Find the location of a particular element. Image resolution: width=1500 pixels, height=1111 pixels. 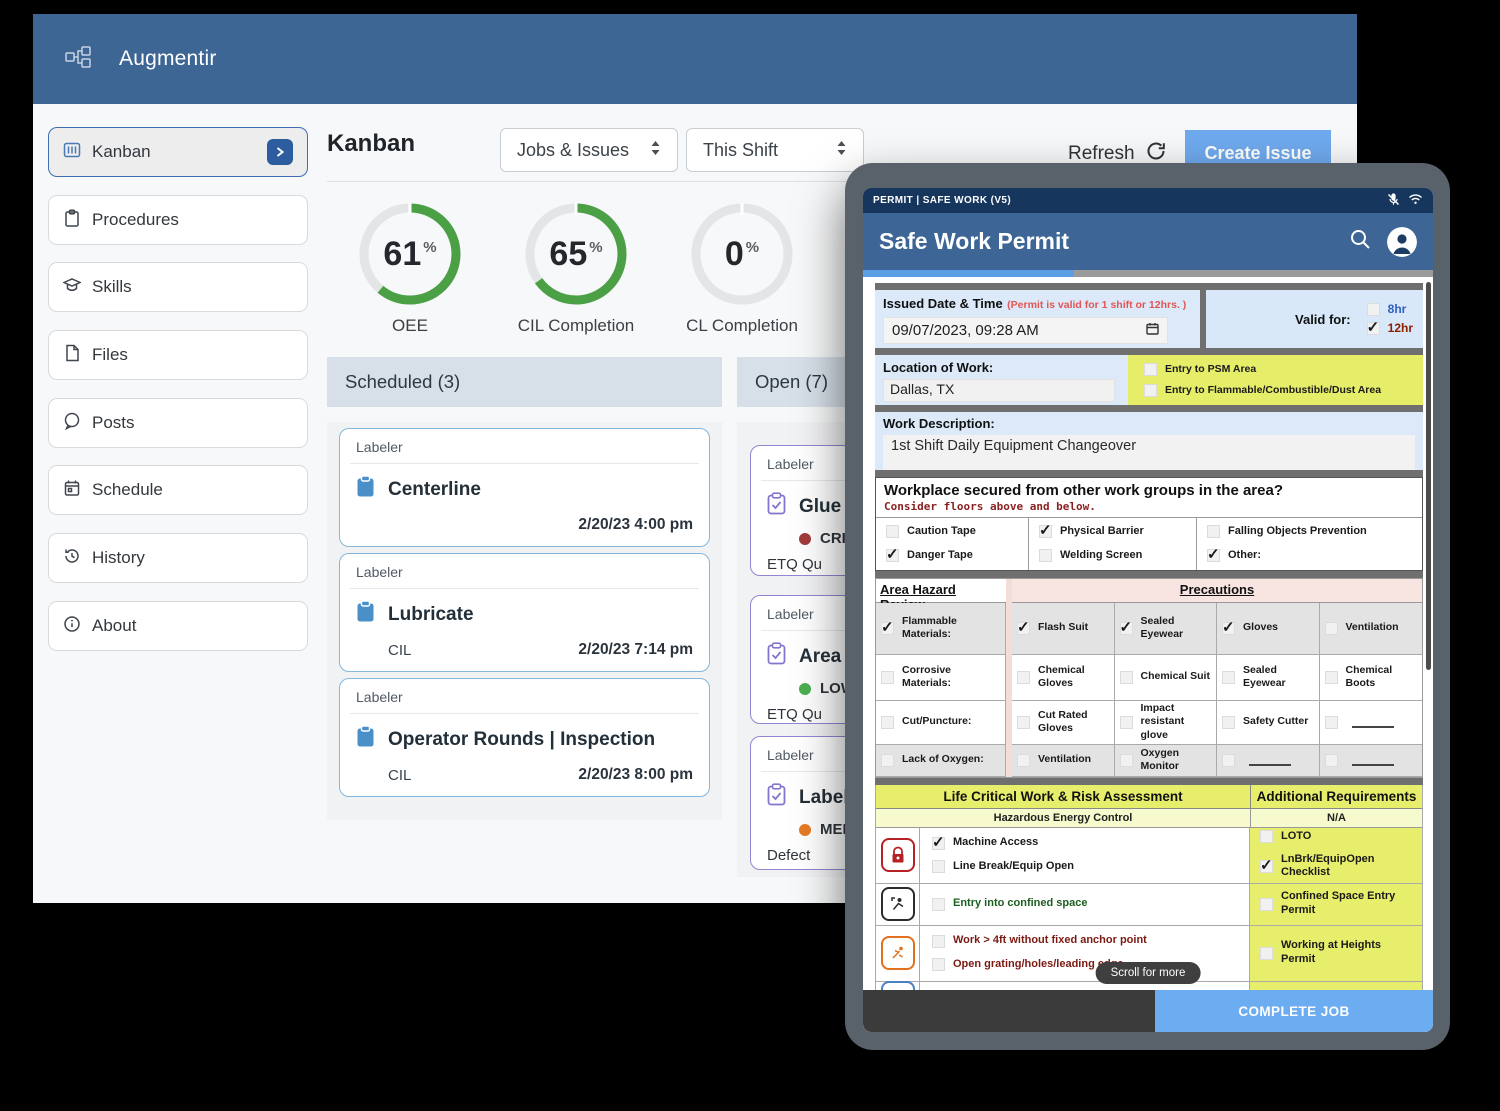

flash-suit-option: Flash Suit is located at coordinates (1052, 627).